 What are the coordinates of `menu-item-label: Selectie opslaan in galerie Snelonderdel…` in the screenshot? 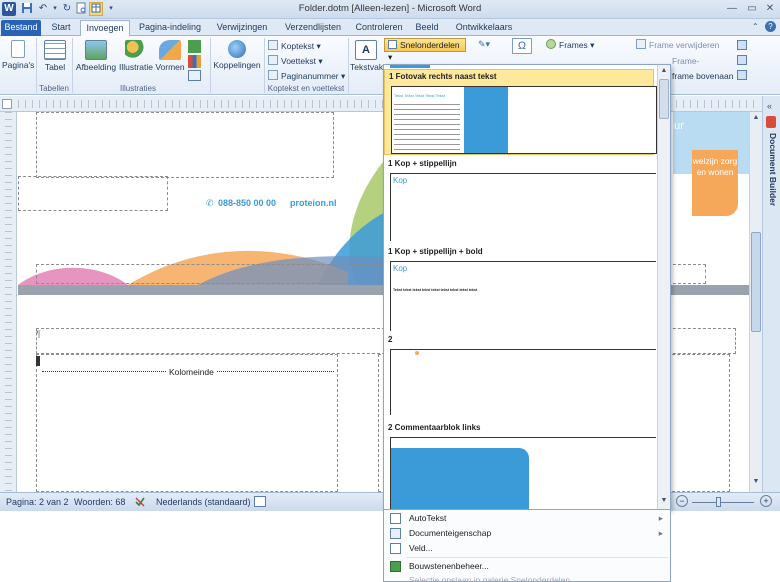 It's located at (493, 578).